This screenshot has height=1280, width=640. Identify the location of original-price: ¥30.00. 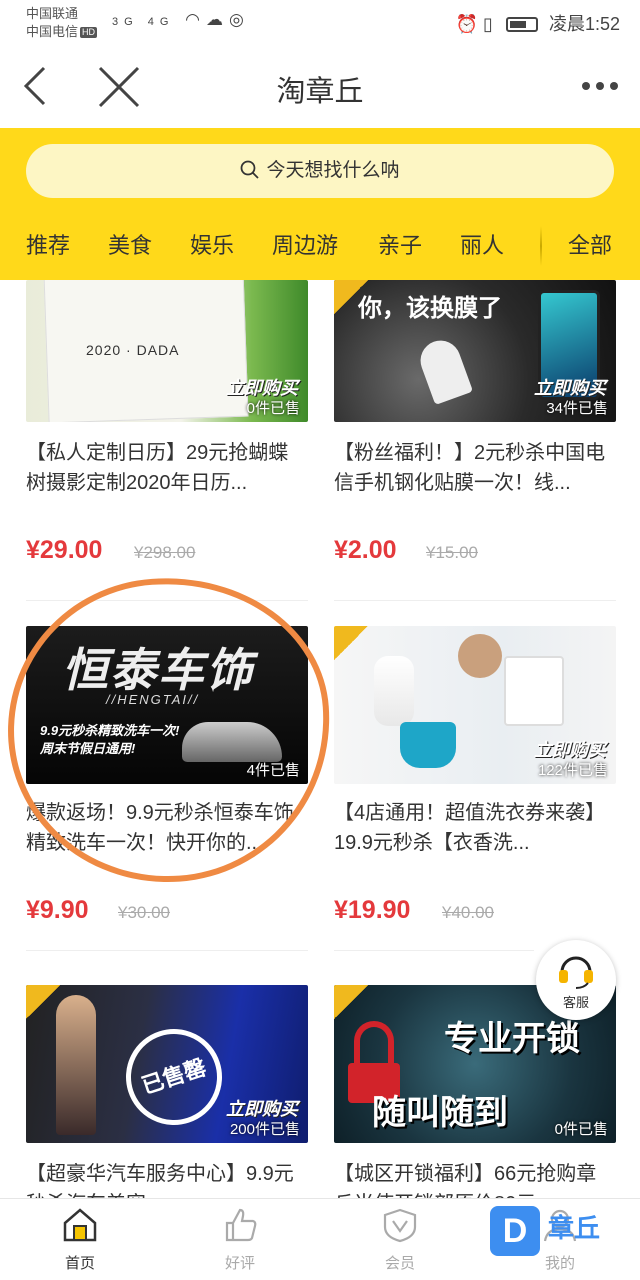
(144, 912).